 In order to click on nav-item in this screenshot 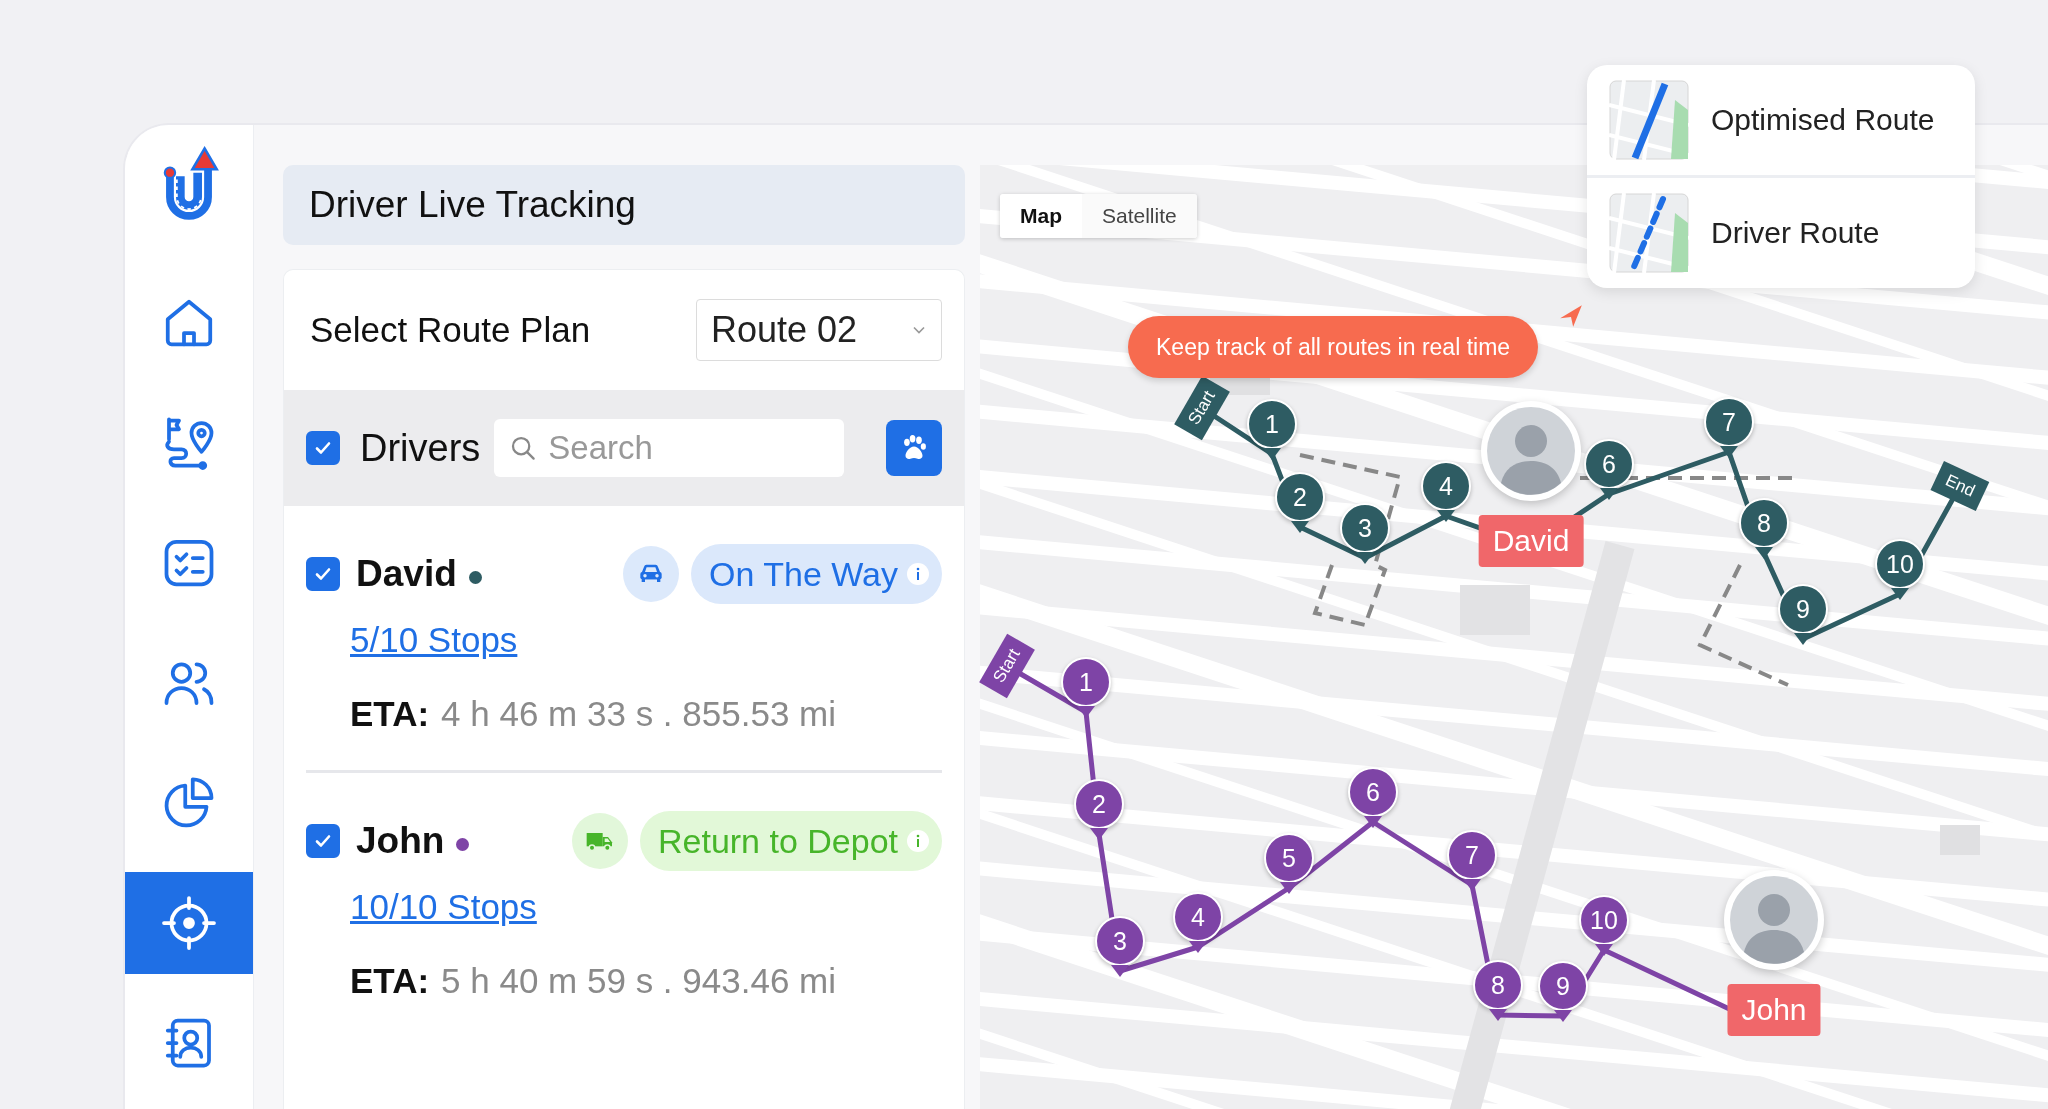, I will do `click(189, 923)`.